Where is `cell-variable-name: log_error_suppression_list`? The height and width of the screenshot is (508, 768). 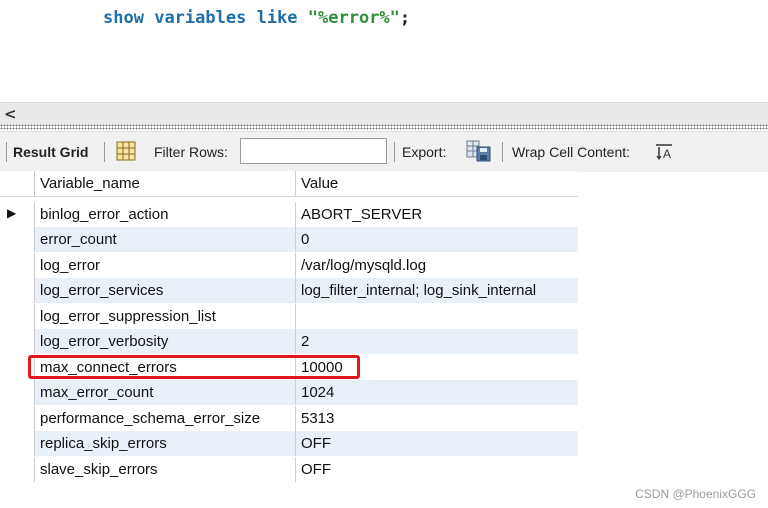
cell-variable-name: log_error_suppression_list is located at coordinates (128, 316).